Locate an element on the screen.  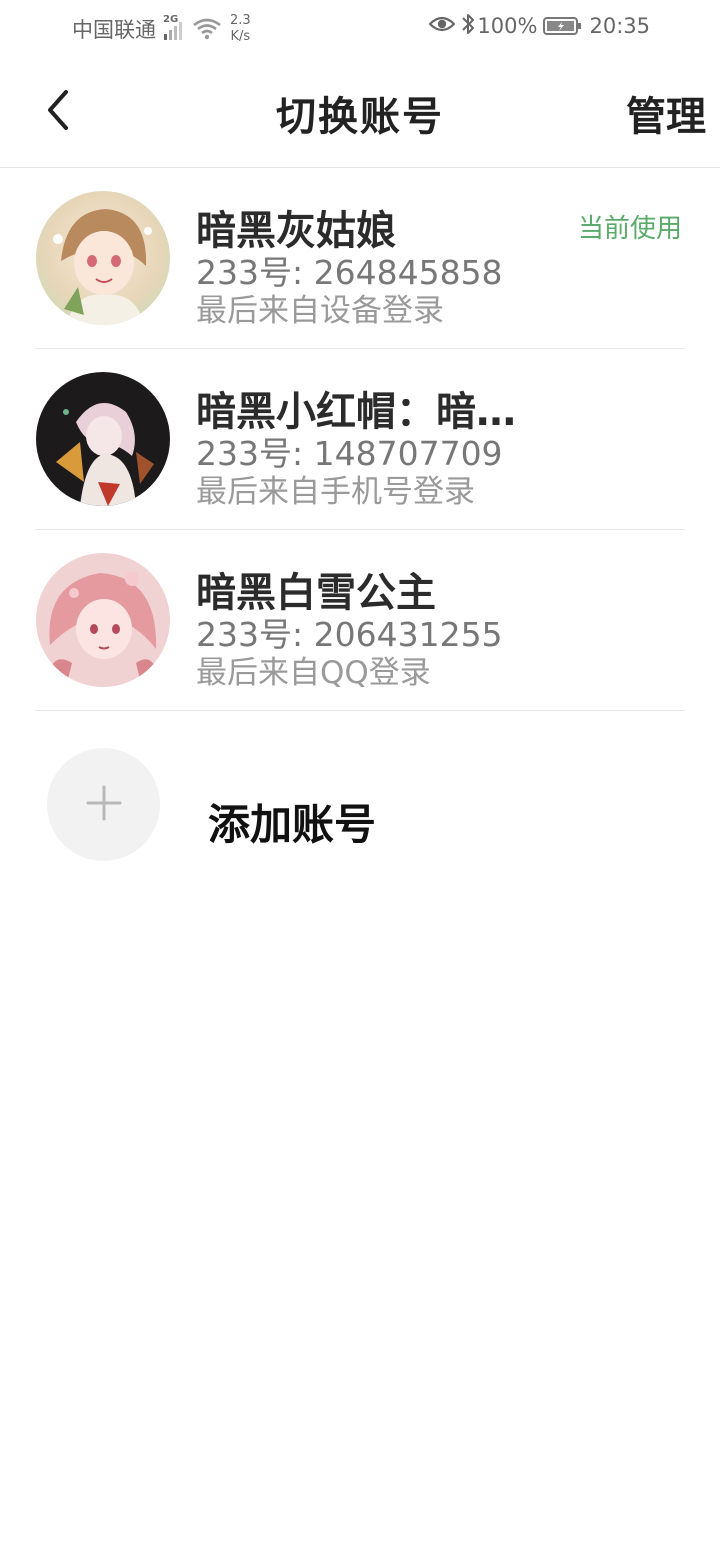
bluetooth-icon is located at coordinates (468, 26).